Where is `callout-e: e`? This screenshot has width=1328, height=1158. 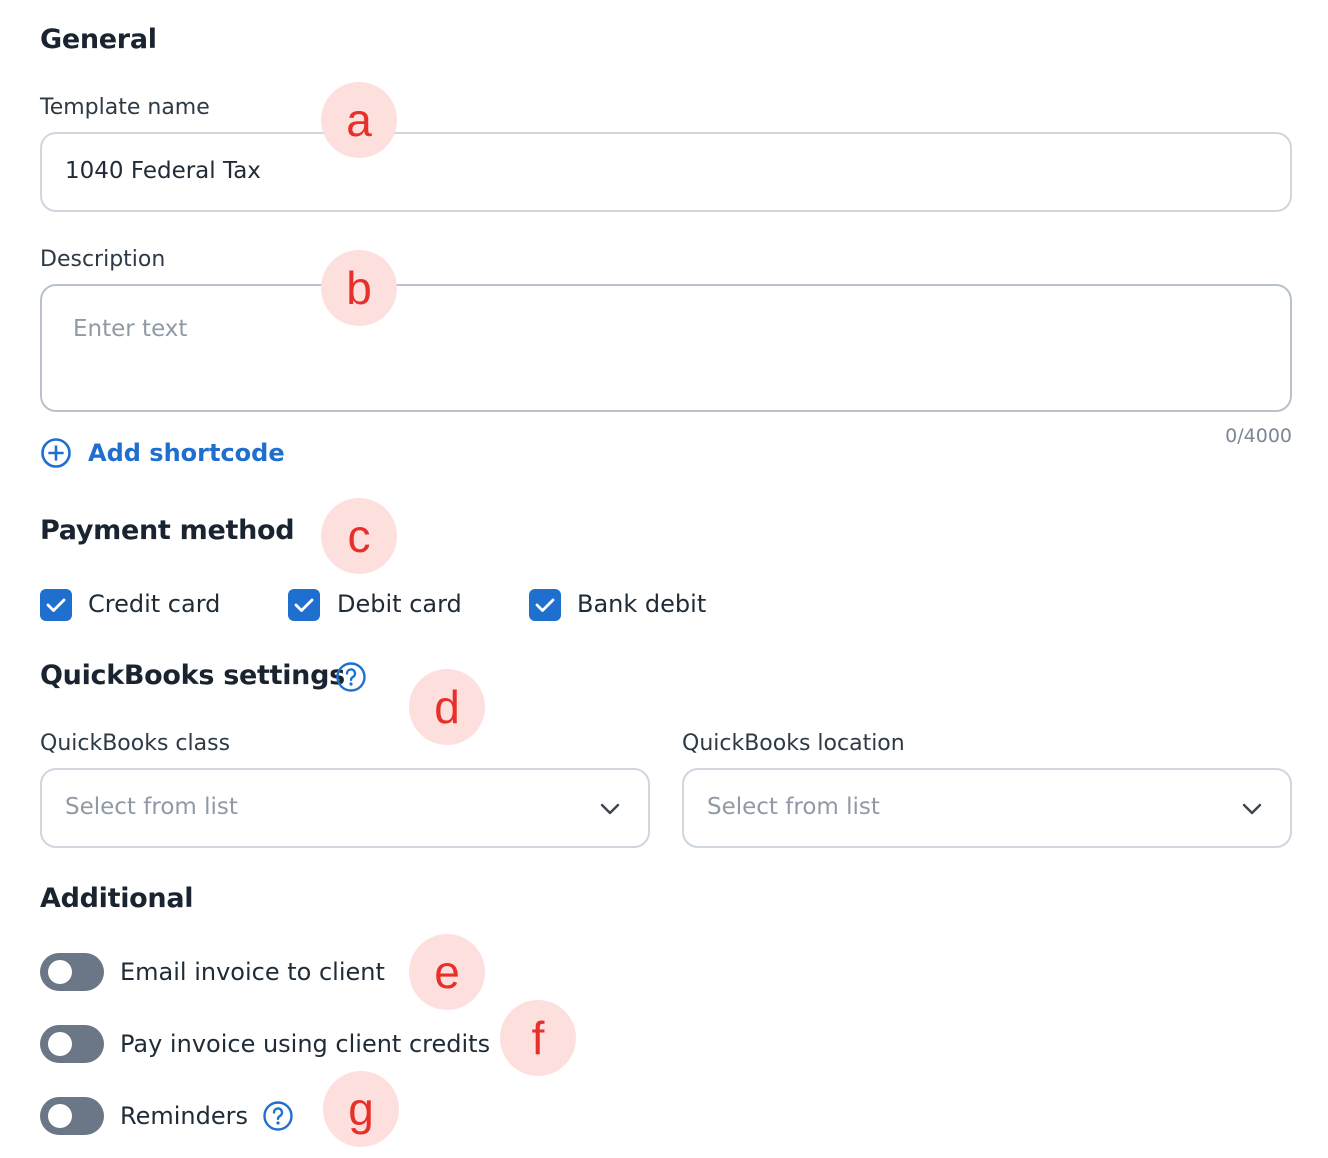 callout-e: e is located at coordinates (447, 972).